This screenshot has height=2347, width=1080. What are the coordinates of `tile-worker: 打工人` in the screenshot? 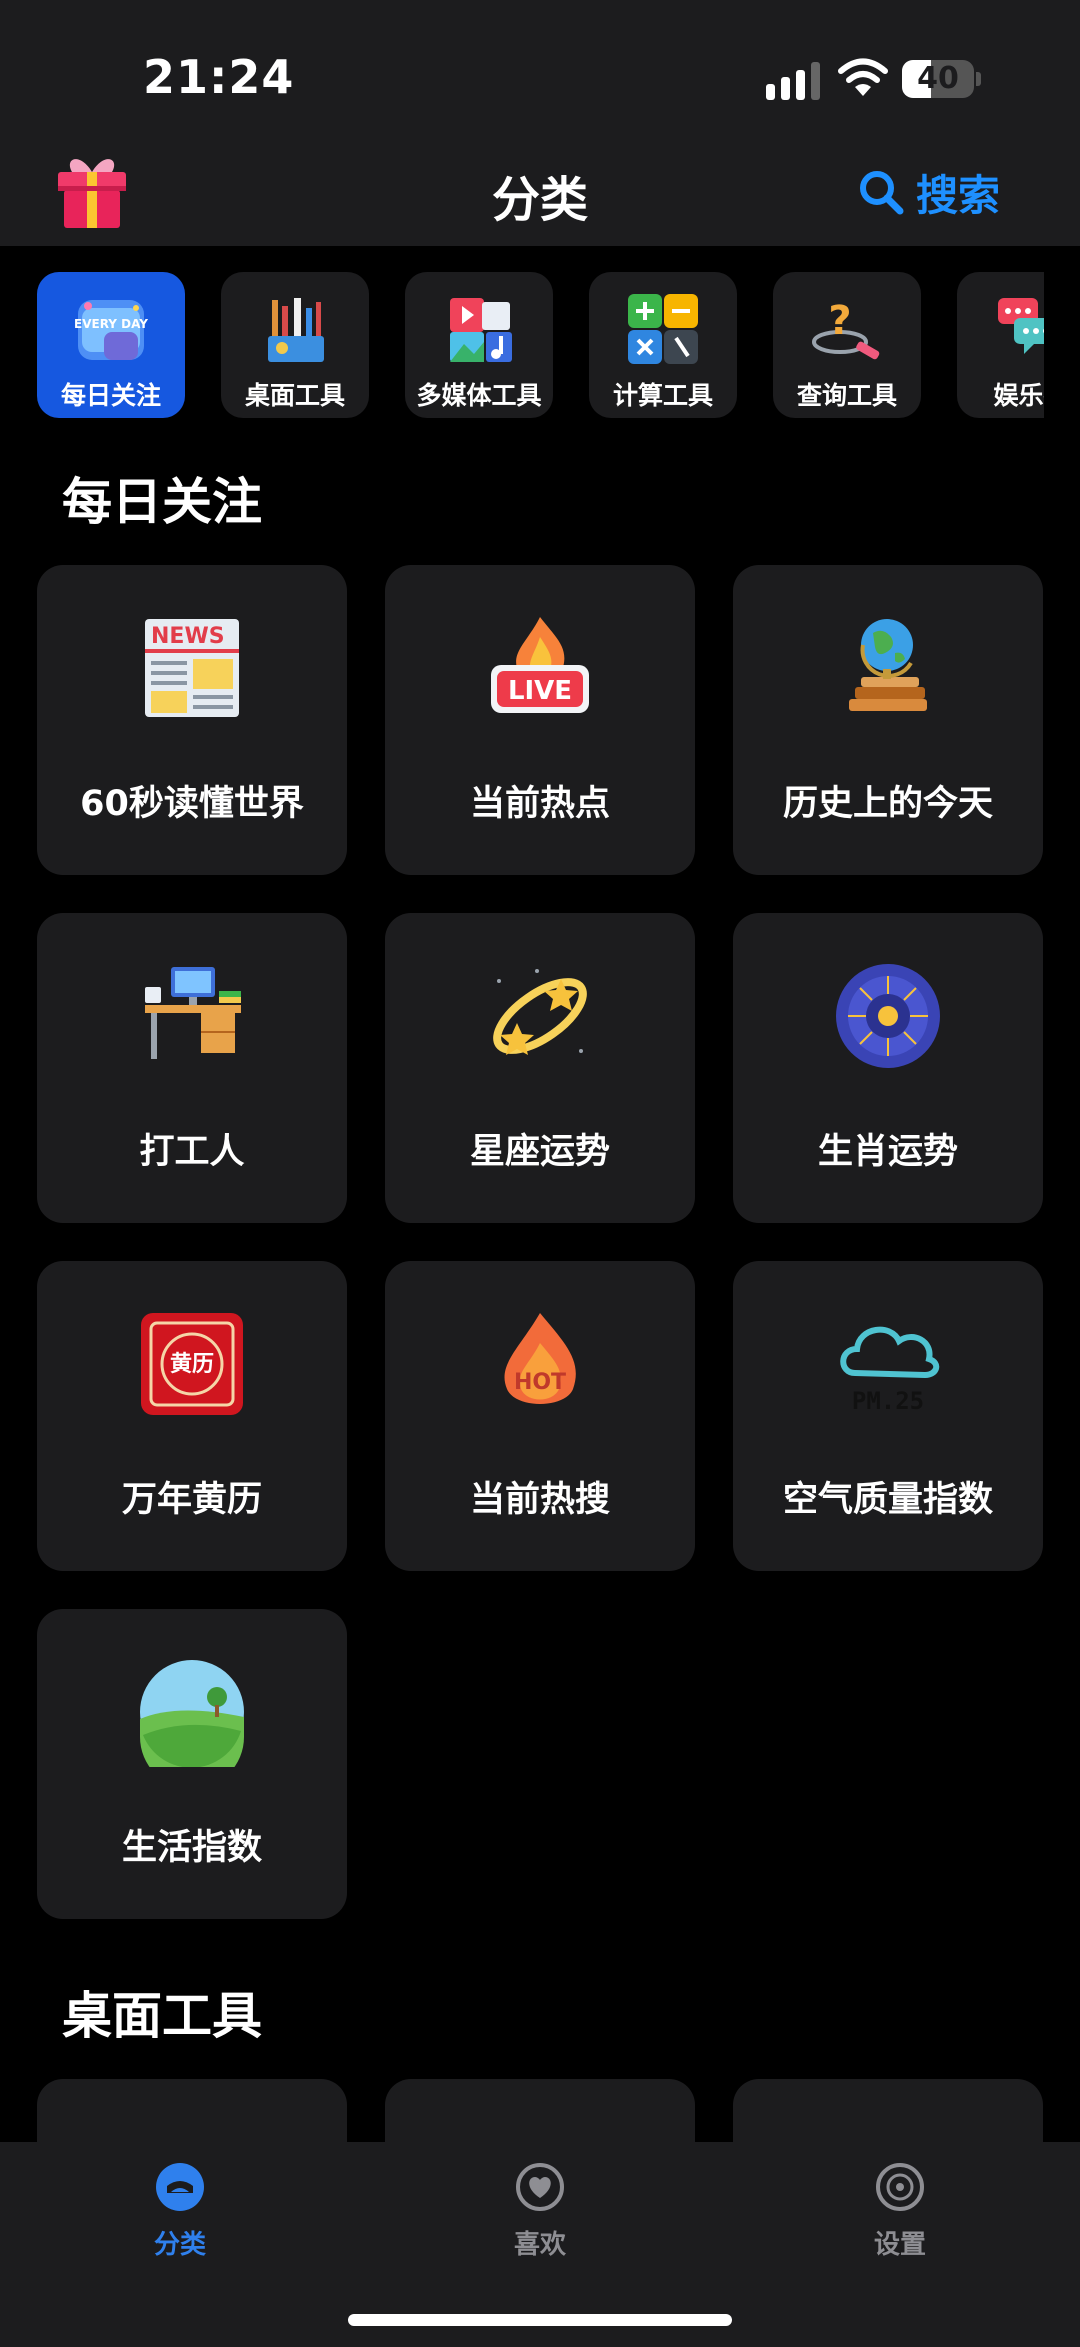 It's located at (192, 1068).